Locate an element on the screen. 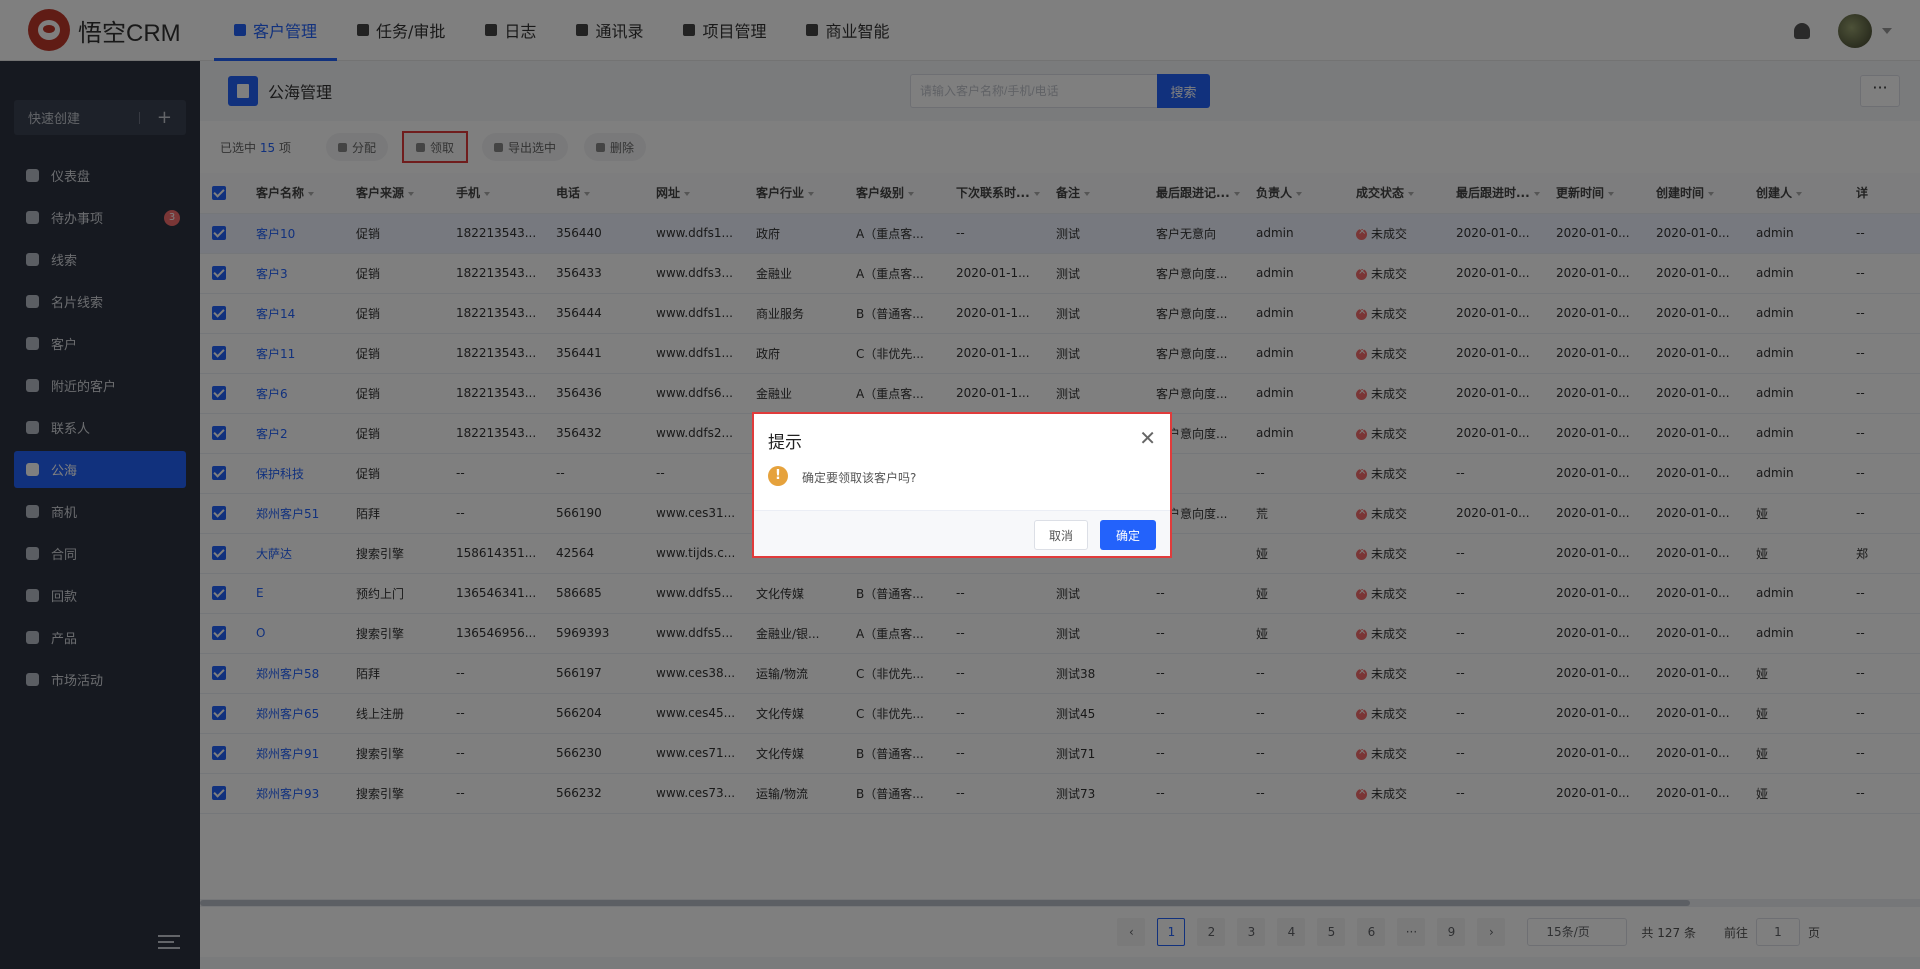 The height and width of the screenshot is (969, 1920). dialog-title: 提示 is located at coordinates (785, 443).